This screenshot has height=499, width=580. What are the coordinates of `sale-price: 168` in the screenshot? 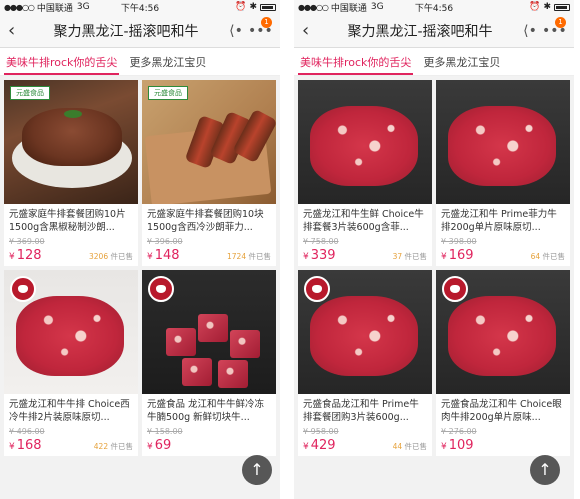 It's located at (29, 445).